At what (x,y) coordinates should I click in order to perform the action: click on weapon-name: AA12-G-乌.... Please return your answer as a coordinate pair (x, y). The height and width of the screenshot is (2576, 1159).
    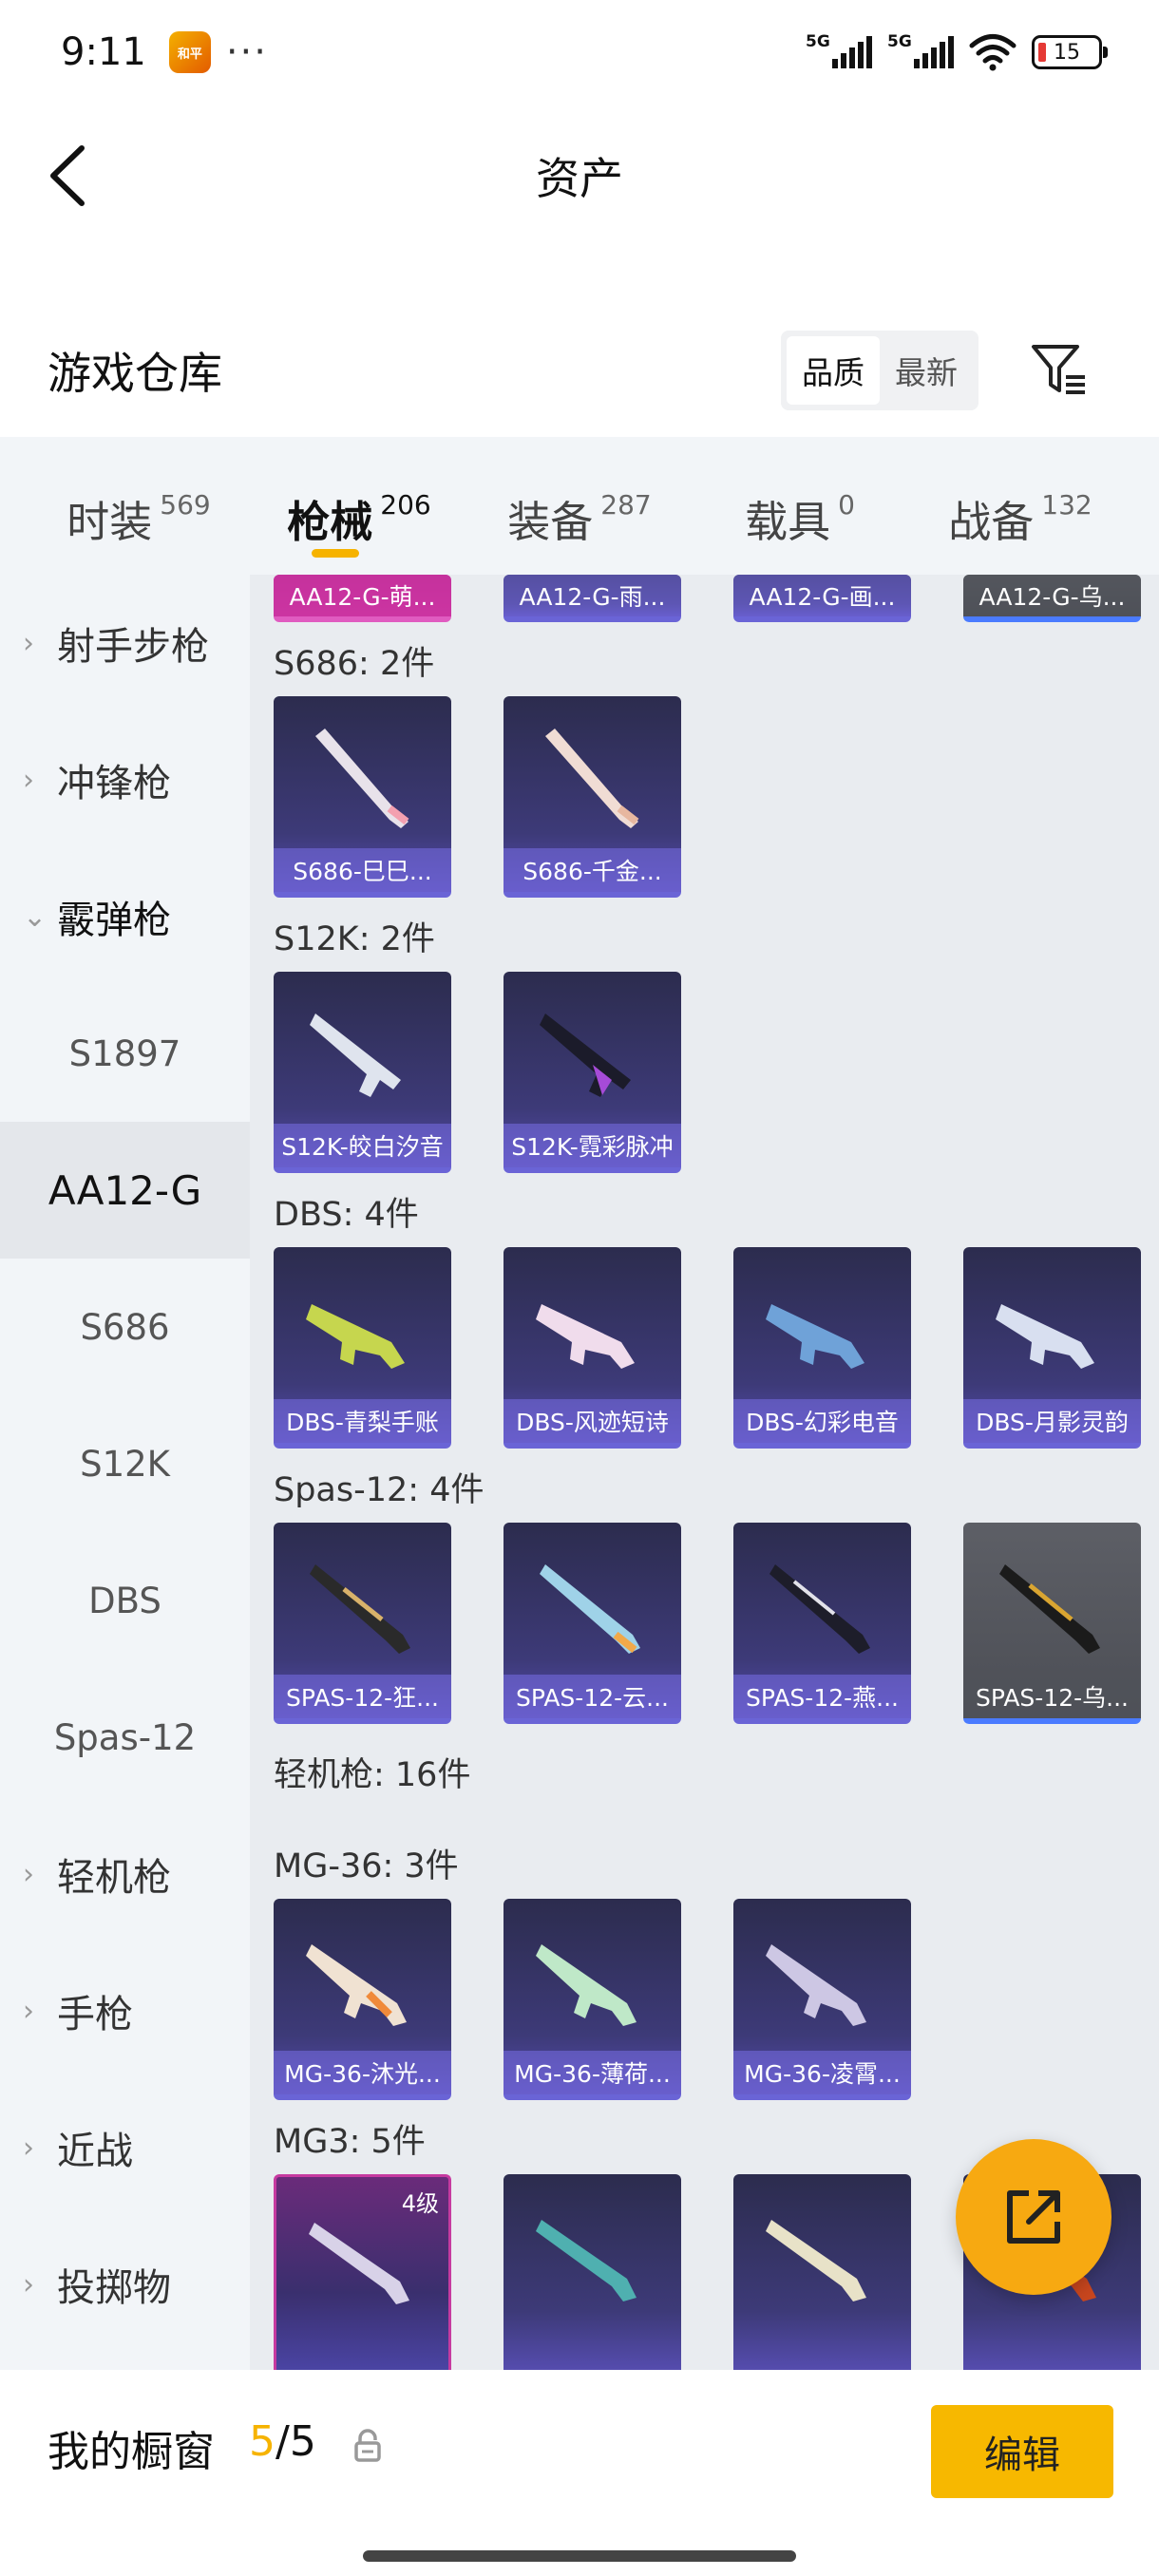
    Looking at the image, I should click on (1052, 595).